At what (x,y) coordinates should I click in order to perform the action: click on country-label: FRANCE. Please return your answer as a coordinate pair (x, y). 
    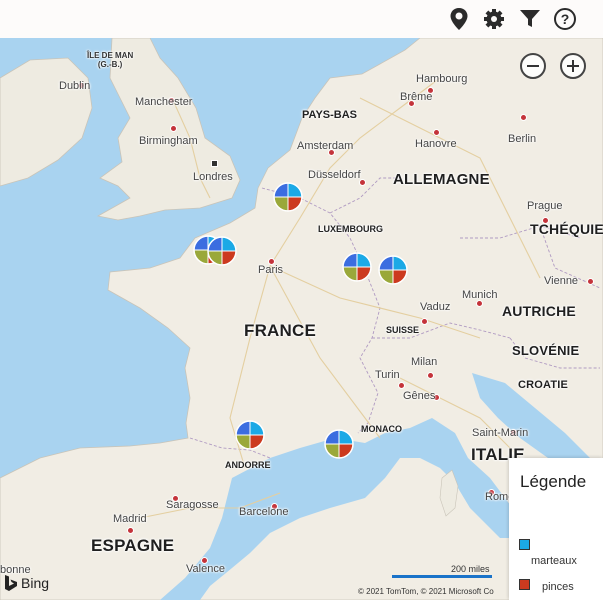
    Looking at the image, I should click on (280, 330).